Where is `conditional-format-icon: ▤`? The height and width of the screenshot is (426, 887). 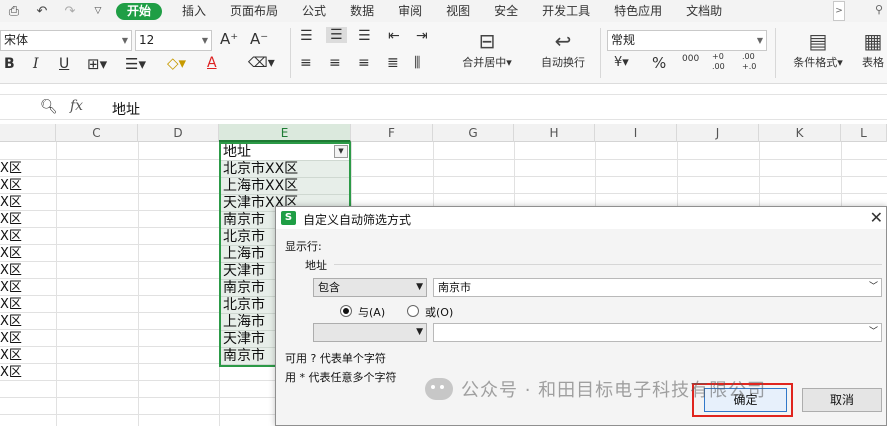 conditional-format-icon: ▤ is located at coordinates (818, 41).